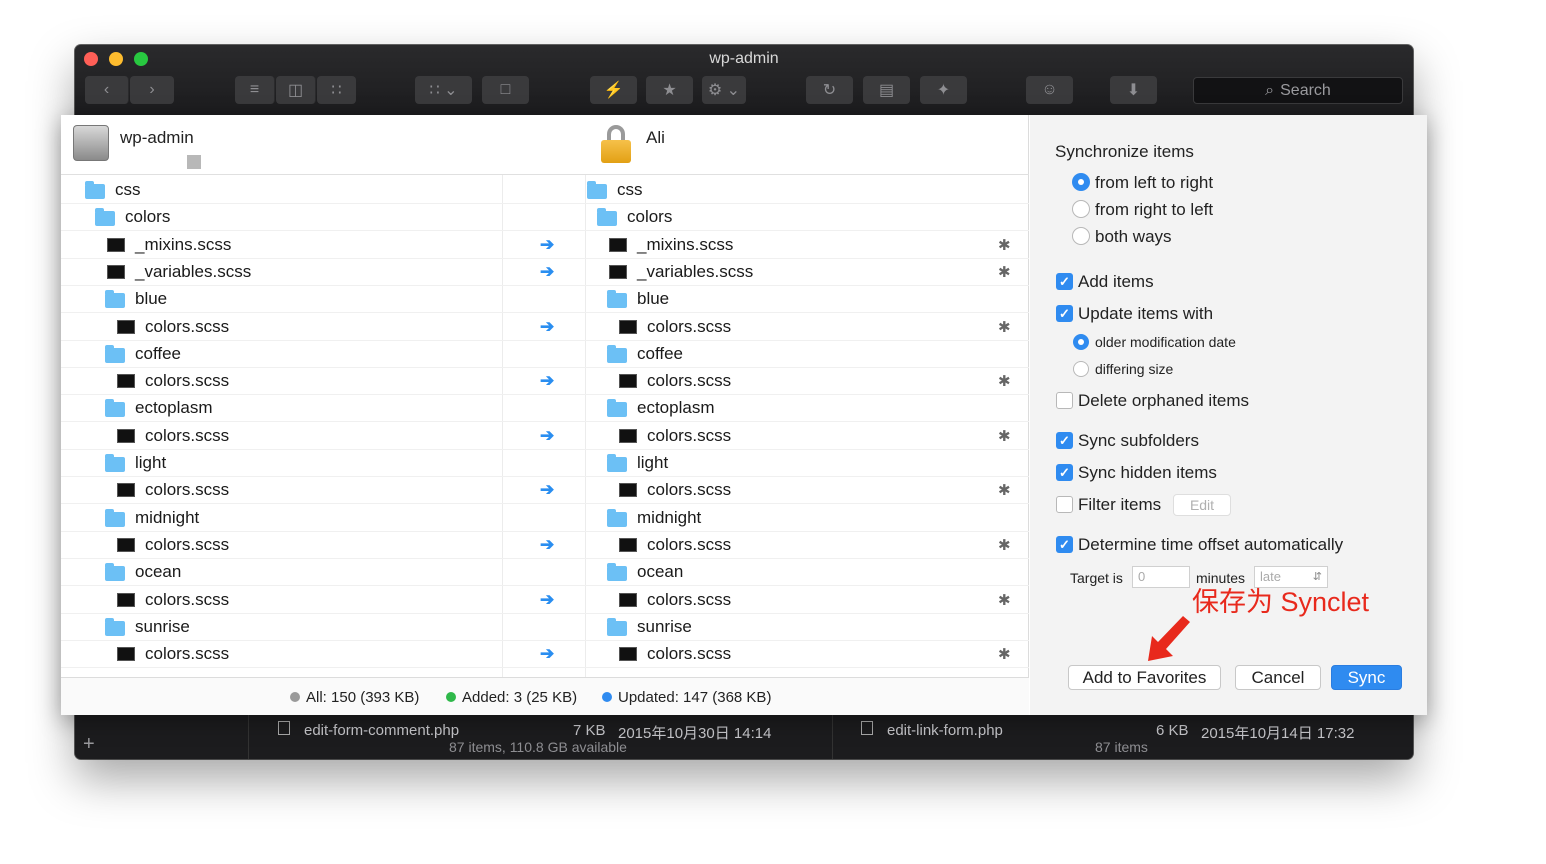  I want to click on annotation-text: 保存为 Synclet, so click(1281, 602).